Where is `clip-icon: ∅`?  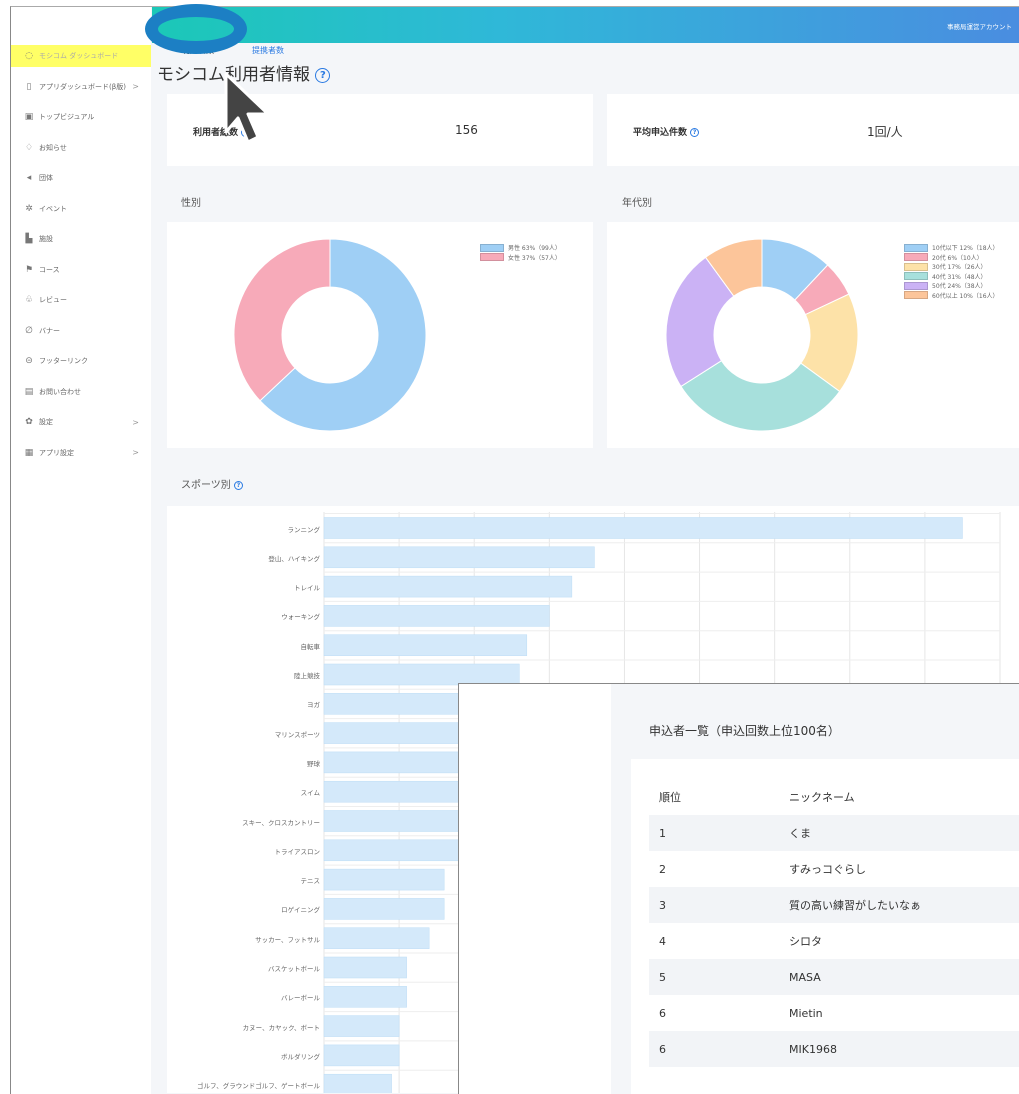
clip-icon: ∅ is located at coordinates (29, 330).